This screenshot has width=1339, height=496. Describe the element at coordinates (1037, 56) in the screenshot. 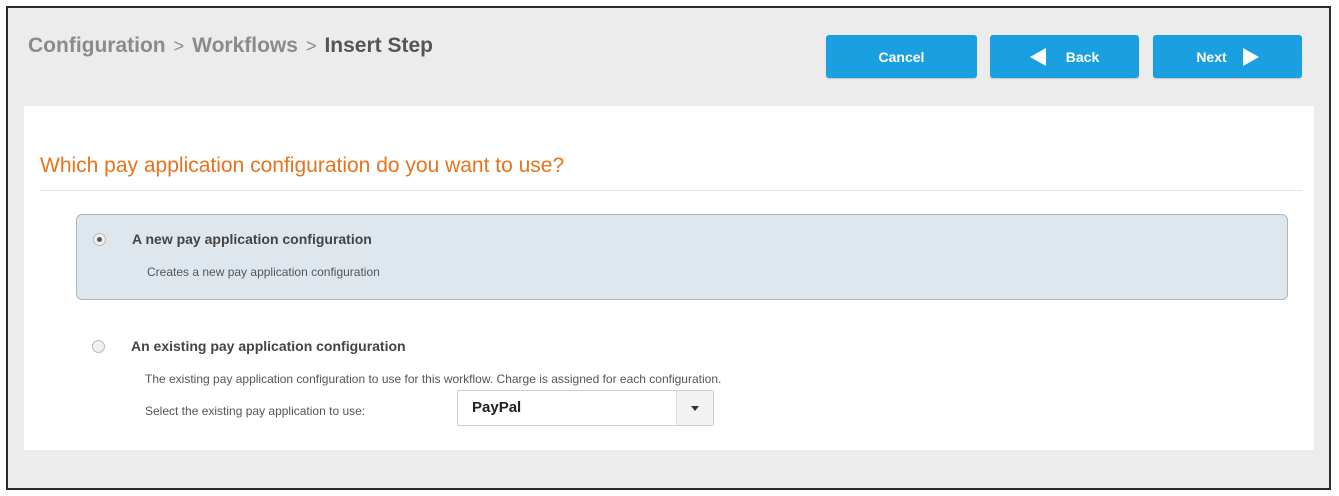

I see `triangle-left-icon` at that location.